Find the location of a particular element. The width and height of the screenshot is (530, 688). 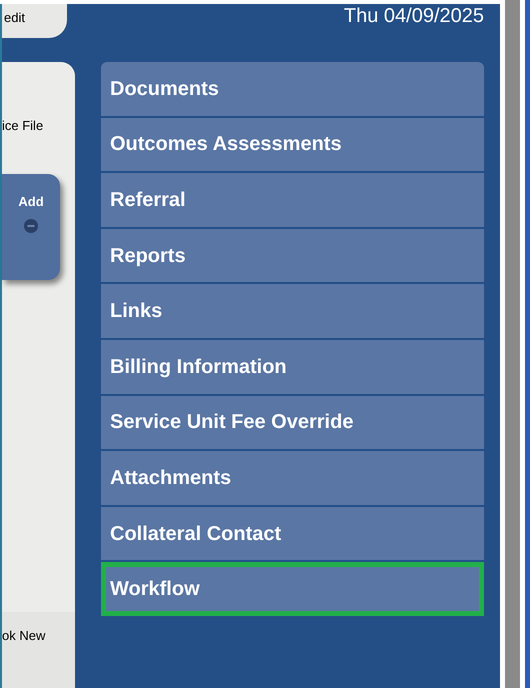

new-label: ok New is located at coordinates (24, 636).